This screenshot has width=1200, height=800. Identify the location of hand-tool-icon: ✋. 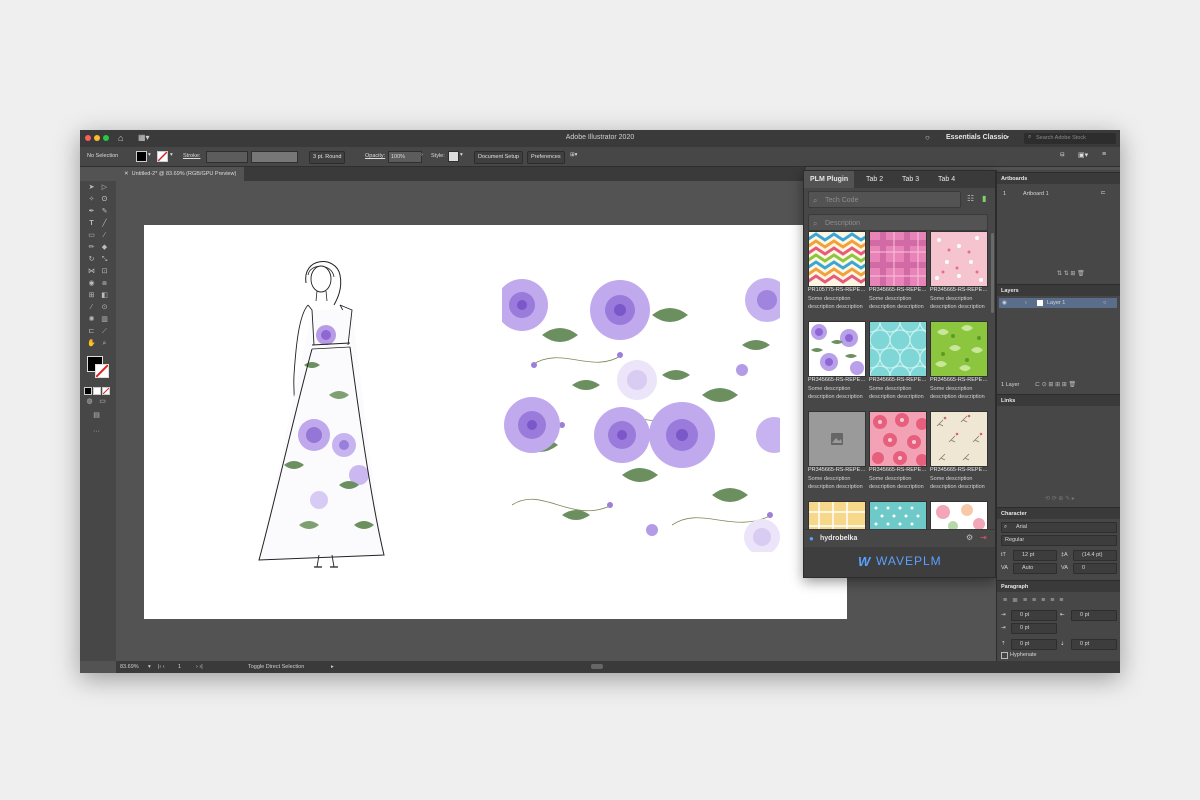
(91, 343).